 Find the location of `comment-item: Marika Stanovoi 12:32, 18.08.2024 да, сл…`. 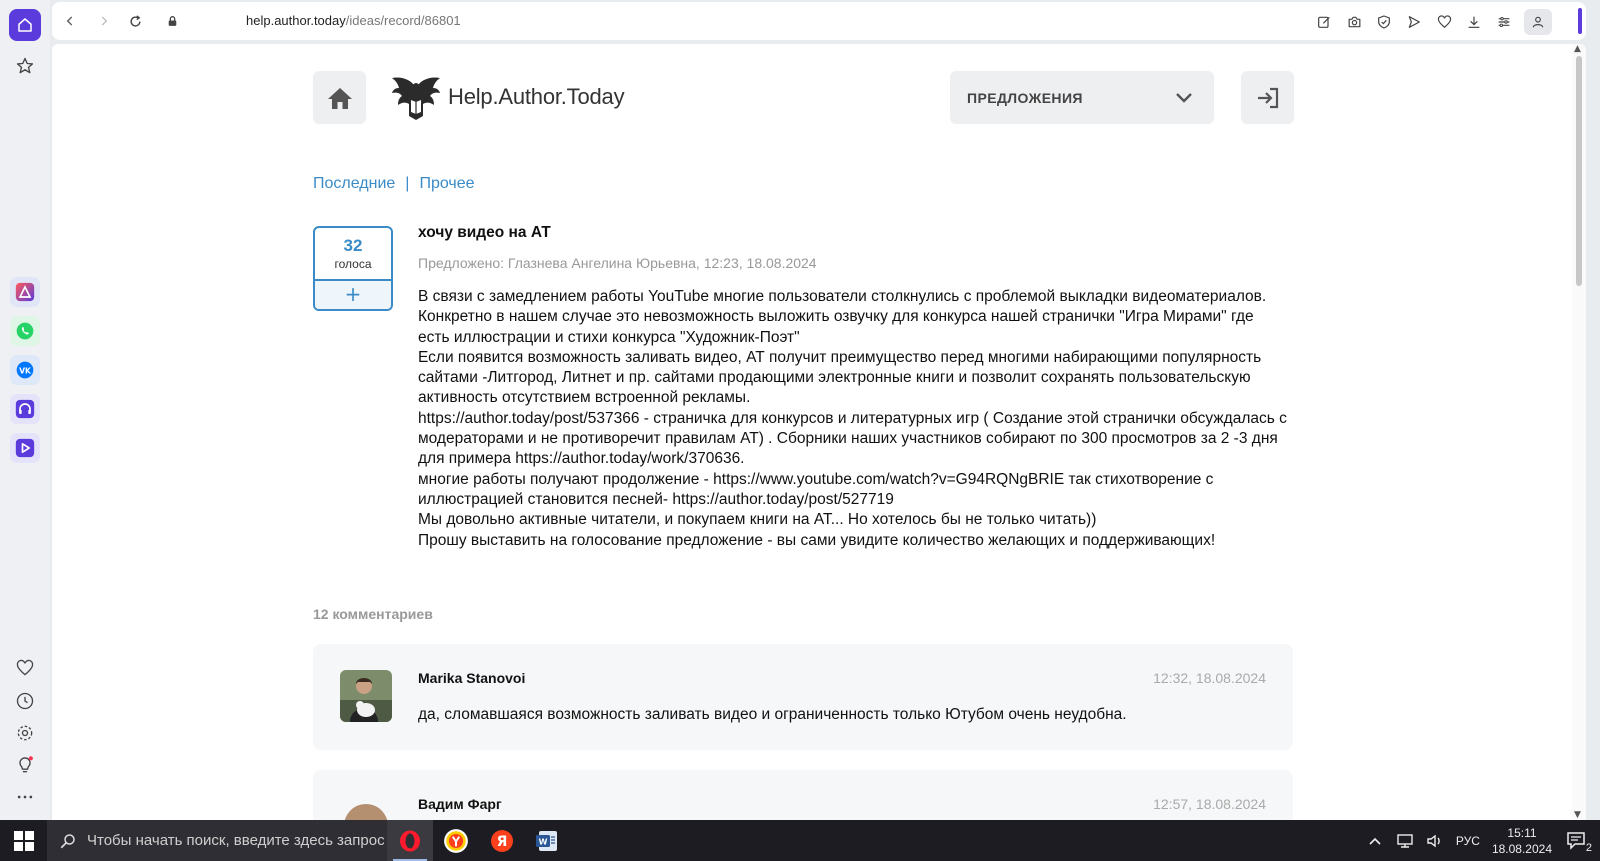

comment-item: Marika Stanovoi 12:32, 18.08.2024 да, сл… is located at coordinates (803, 697).